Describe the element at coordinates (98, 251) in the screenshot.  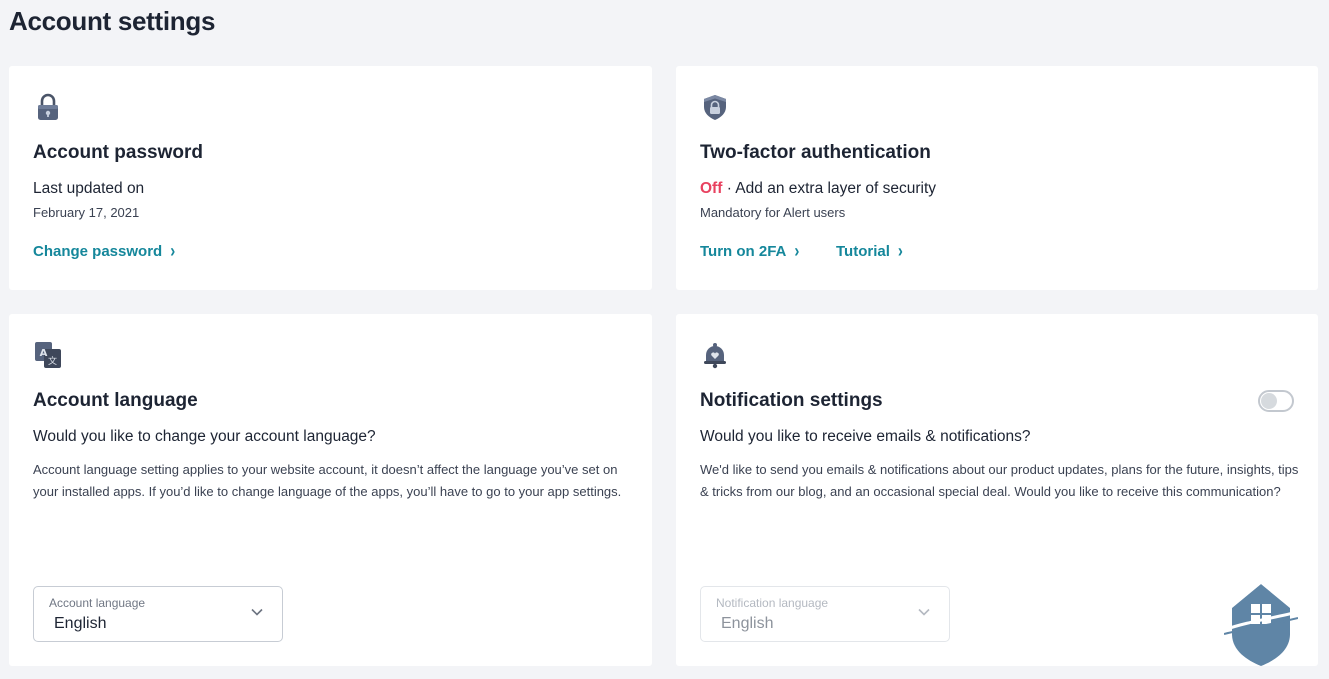
I see `change-password-label: Change password` at that location.